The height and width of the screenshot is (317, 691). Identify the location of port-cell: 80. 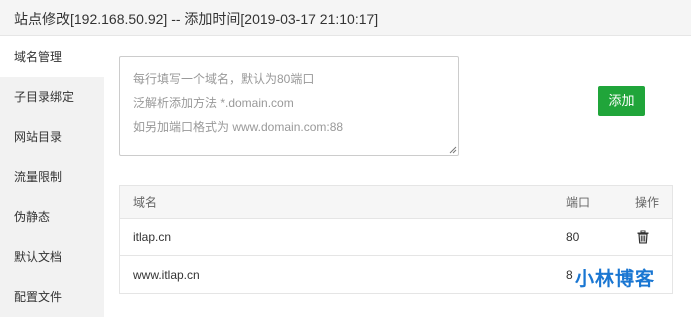
(573, 237).